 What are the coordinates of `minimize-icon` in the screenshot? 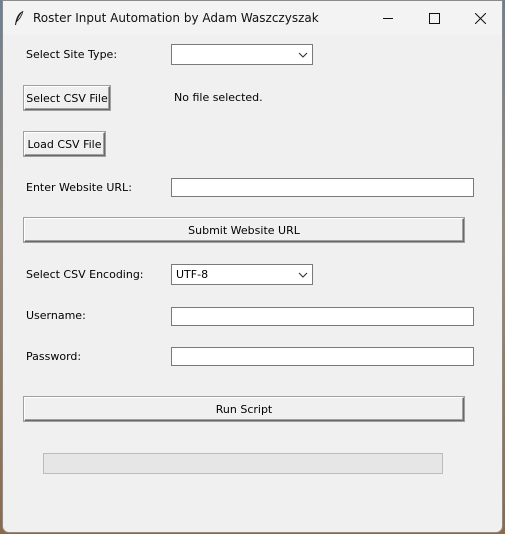 It's located at (387, 18).